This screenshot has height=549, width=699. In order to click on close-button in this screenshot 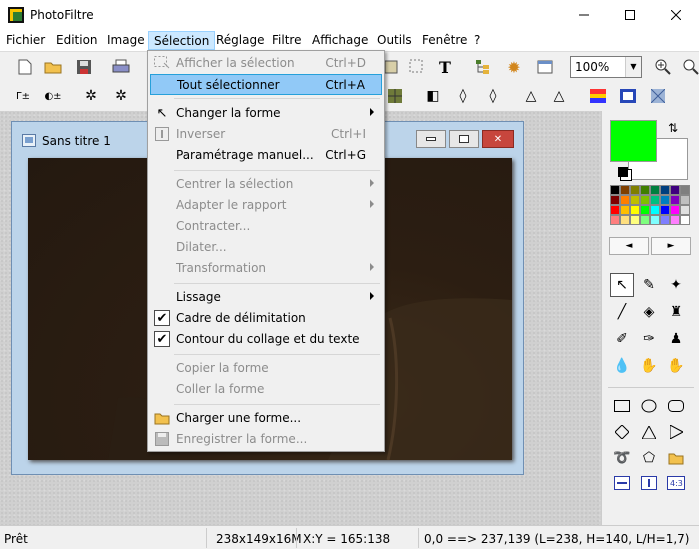, I will do `click(676, 15)`.